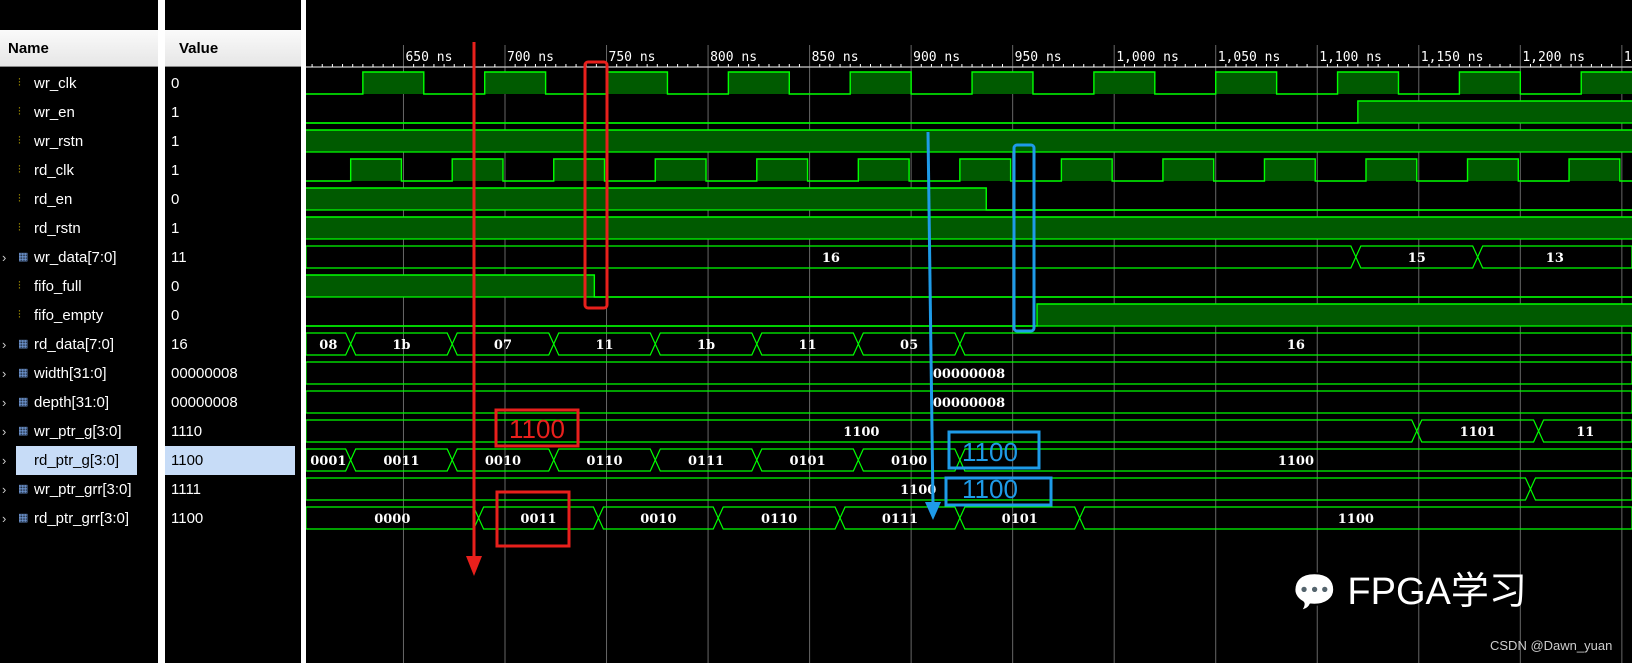 This screenshot has height=663, width=1632. Describe the element at coordinates (1551, 645) in the screenshot. I see `credit-text: CSDN @Dawn_yuan` at that location.